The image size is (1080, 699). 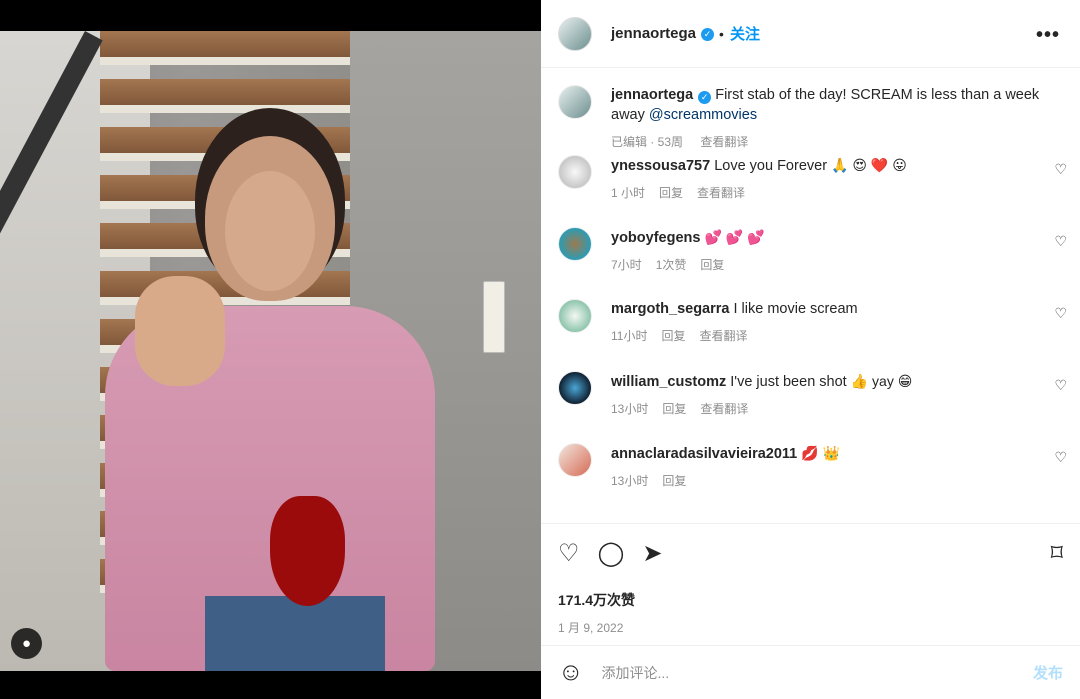 I want to click on comment-meta: 13小时 回复, so click(x=837, y=480).